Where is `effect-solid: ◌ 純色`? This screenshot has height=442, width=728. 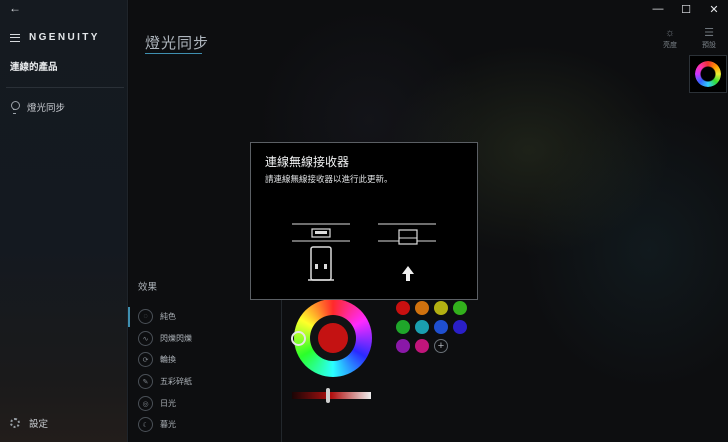
effect-solid: ◌ 純色 is located at coordinates (157, 316).